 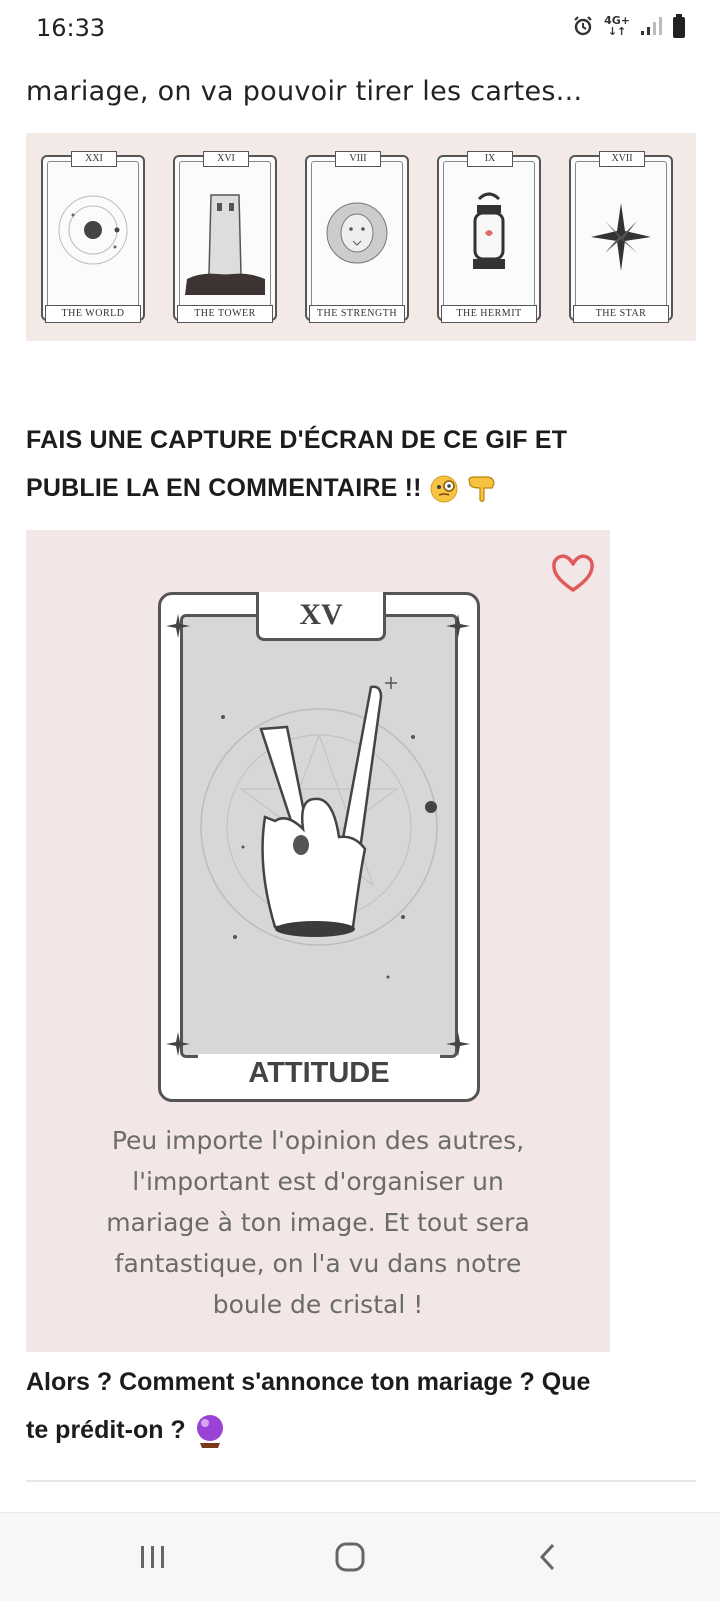 What do you see at coordinates (318, 1181) in the screenshot?
I see `caption-line: l'important est d'organiser un` at bounding box center [318, 1181].